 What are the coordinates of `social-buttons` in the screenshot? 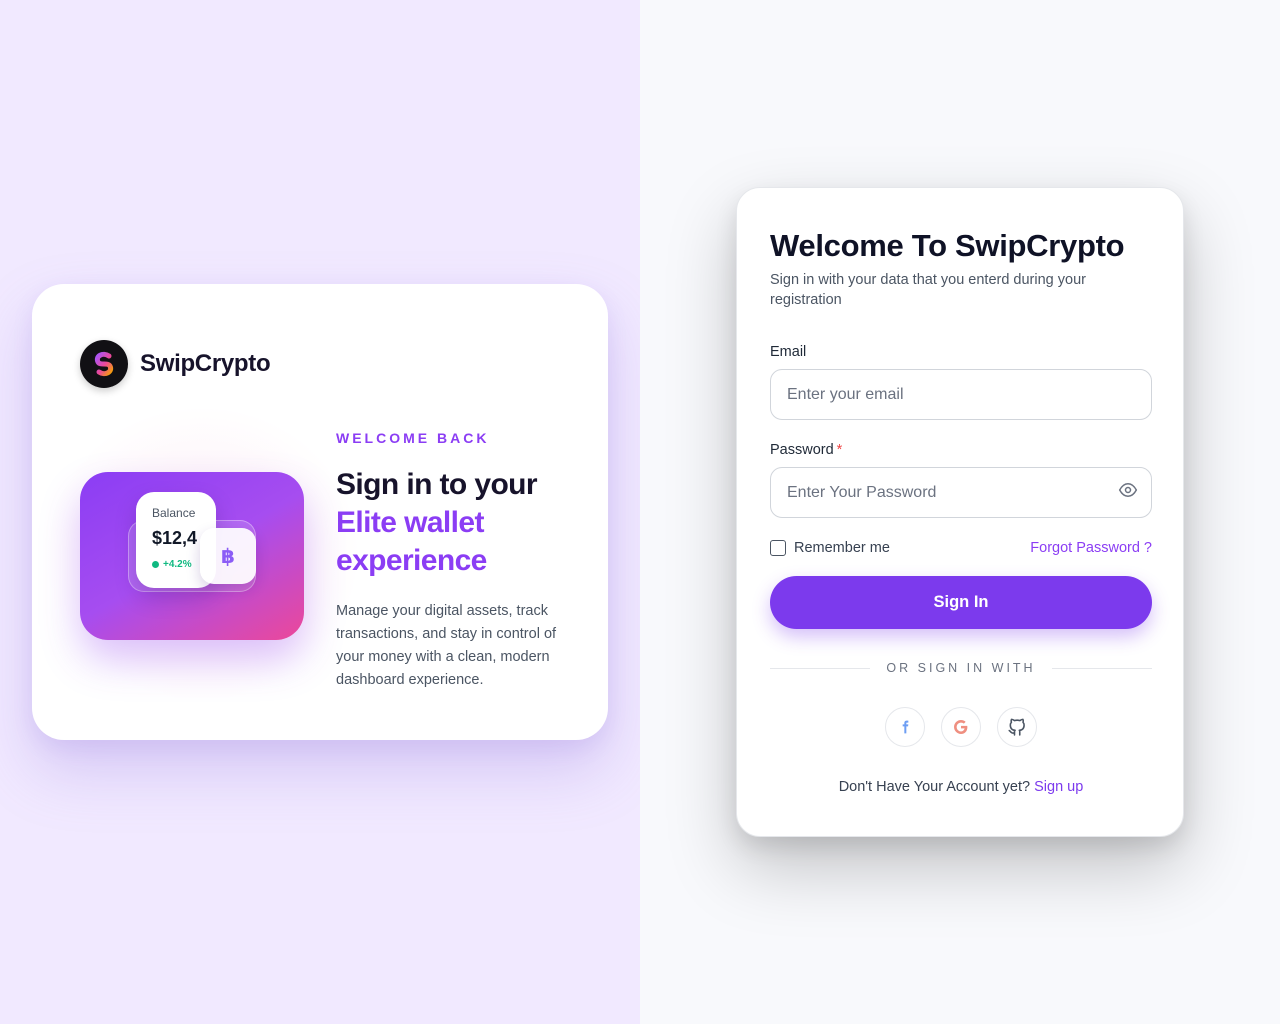 It's located at (961, 727).